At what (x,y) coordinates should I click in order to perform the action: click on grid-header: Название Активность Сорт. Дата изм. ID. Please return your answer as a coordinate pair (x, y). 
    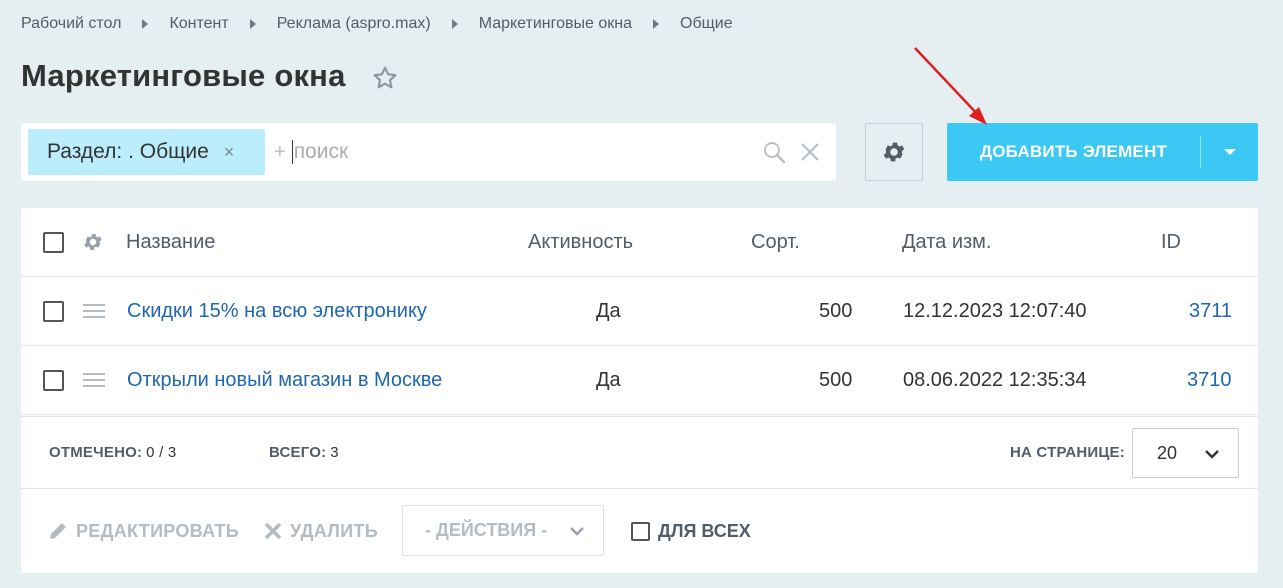
    Looking at the image, I should click on (639, 242).